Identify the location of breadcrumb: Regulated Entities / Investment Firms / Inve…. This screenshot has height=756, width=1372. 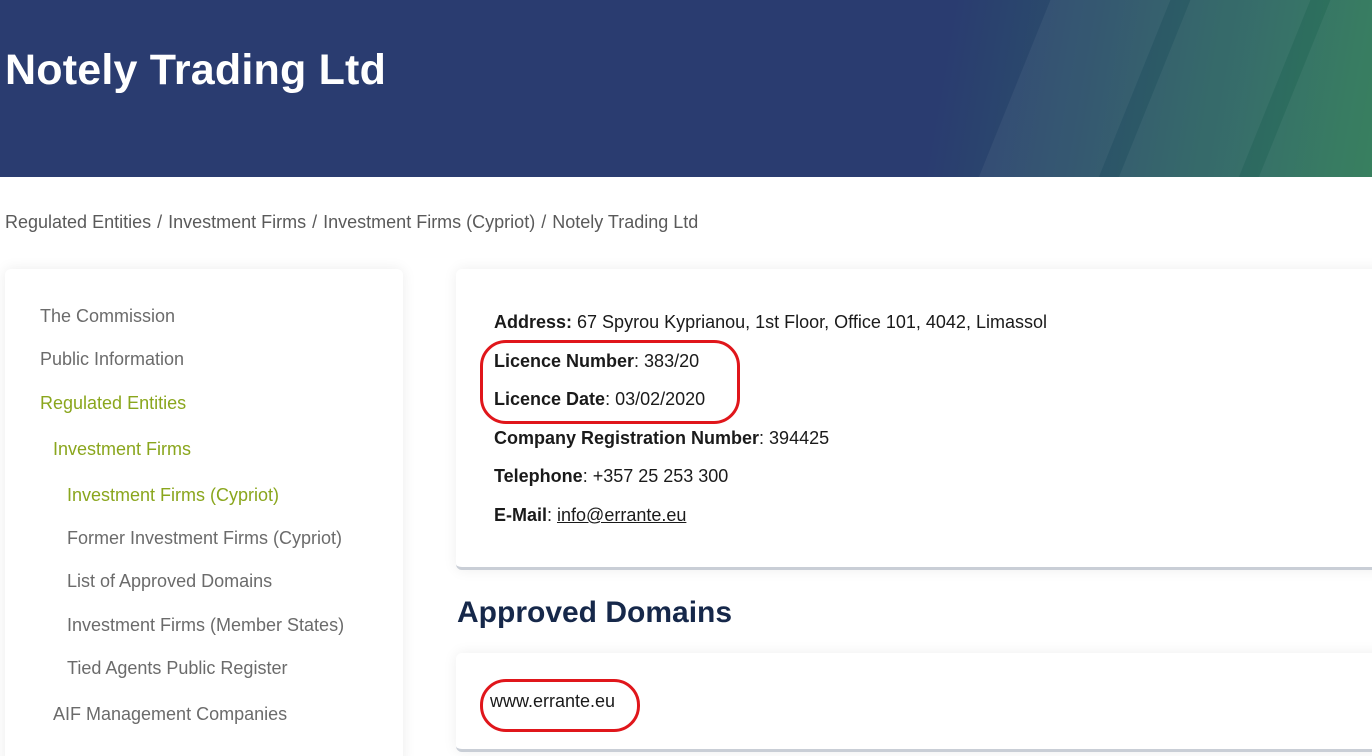
(351, 222).